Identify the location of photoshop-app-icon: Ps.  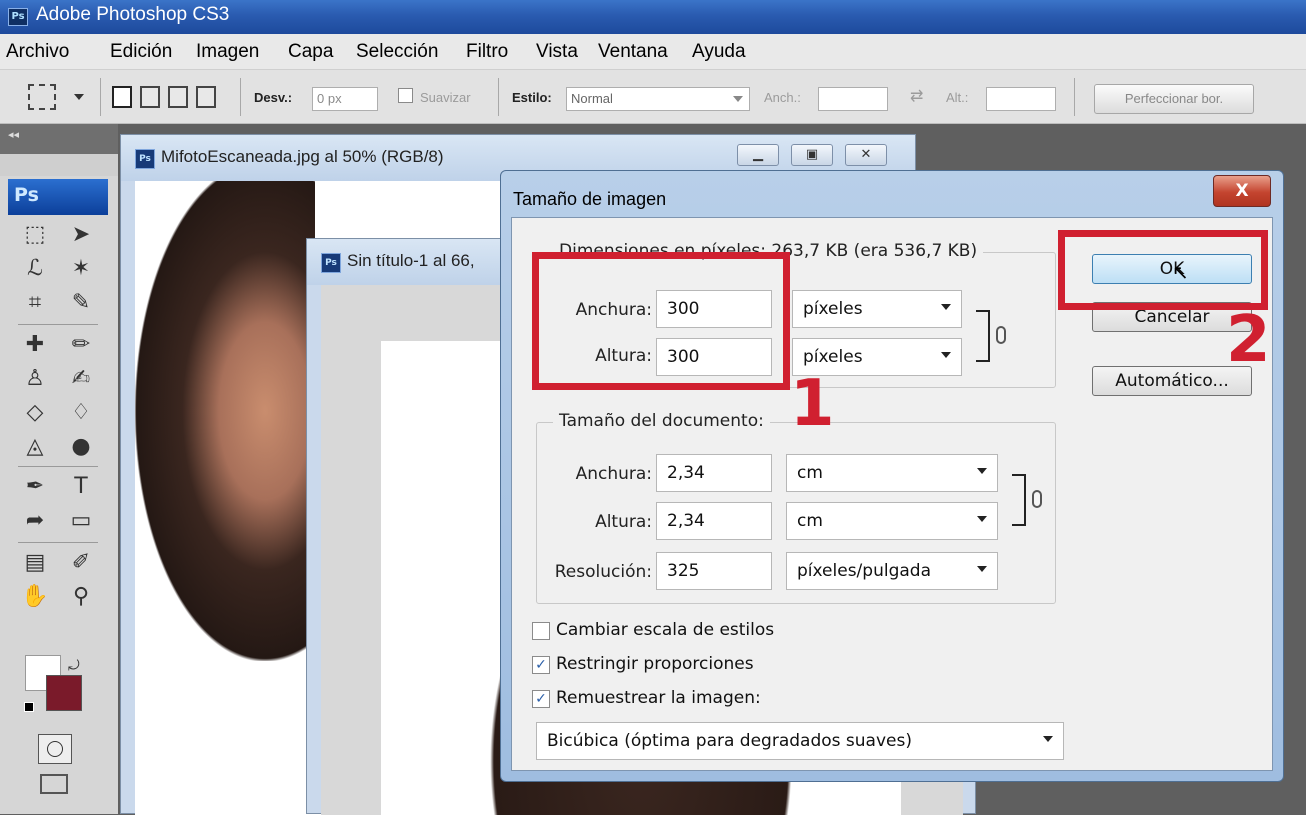
(18, 17).